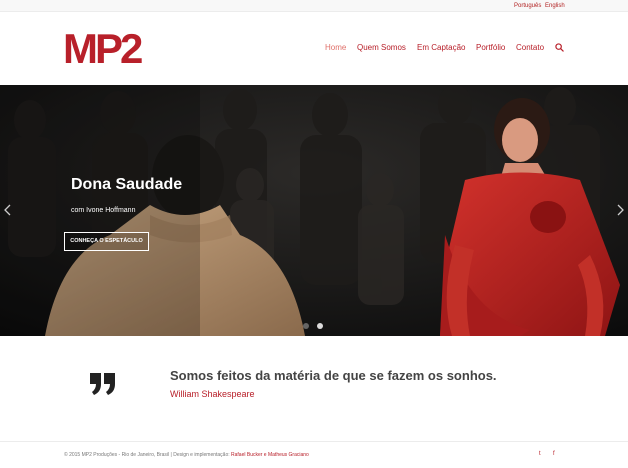 The height and width of the screenshot is (468, 628). I want to click on nav-item-portfolio: Portfólio, so click(490, 47).